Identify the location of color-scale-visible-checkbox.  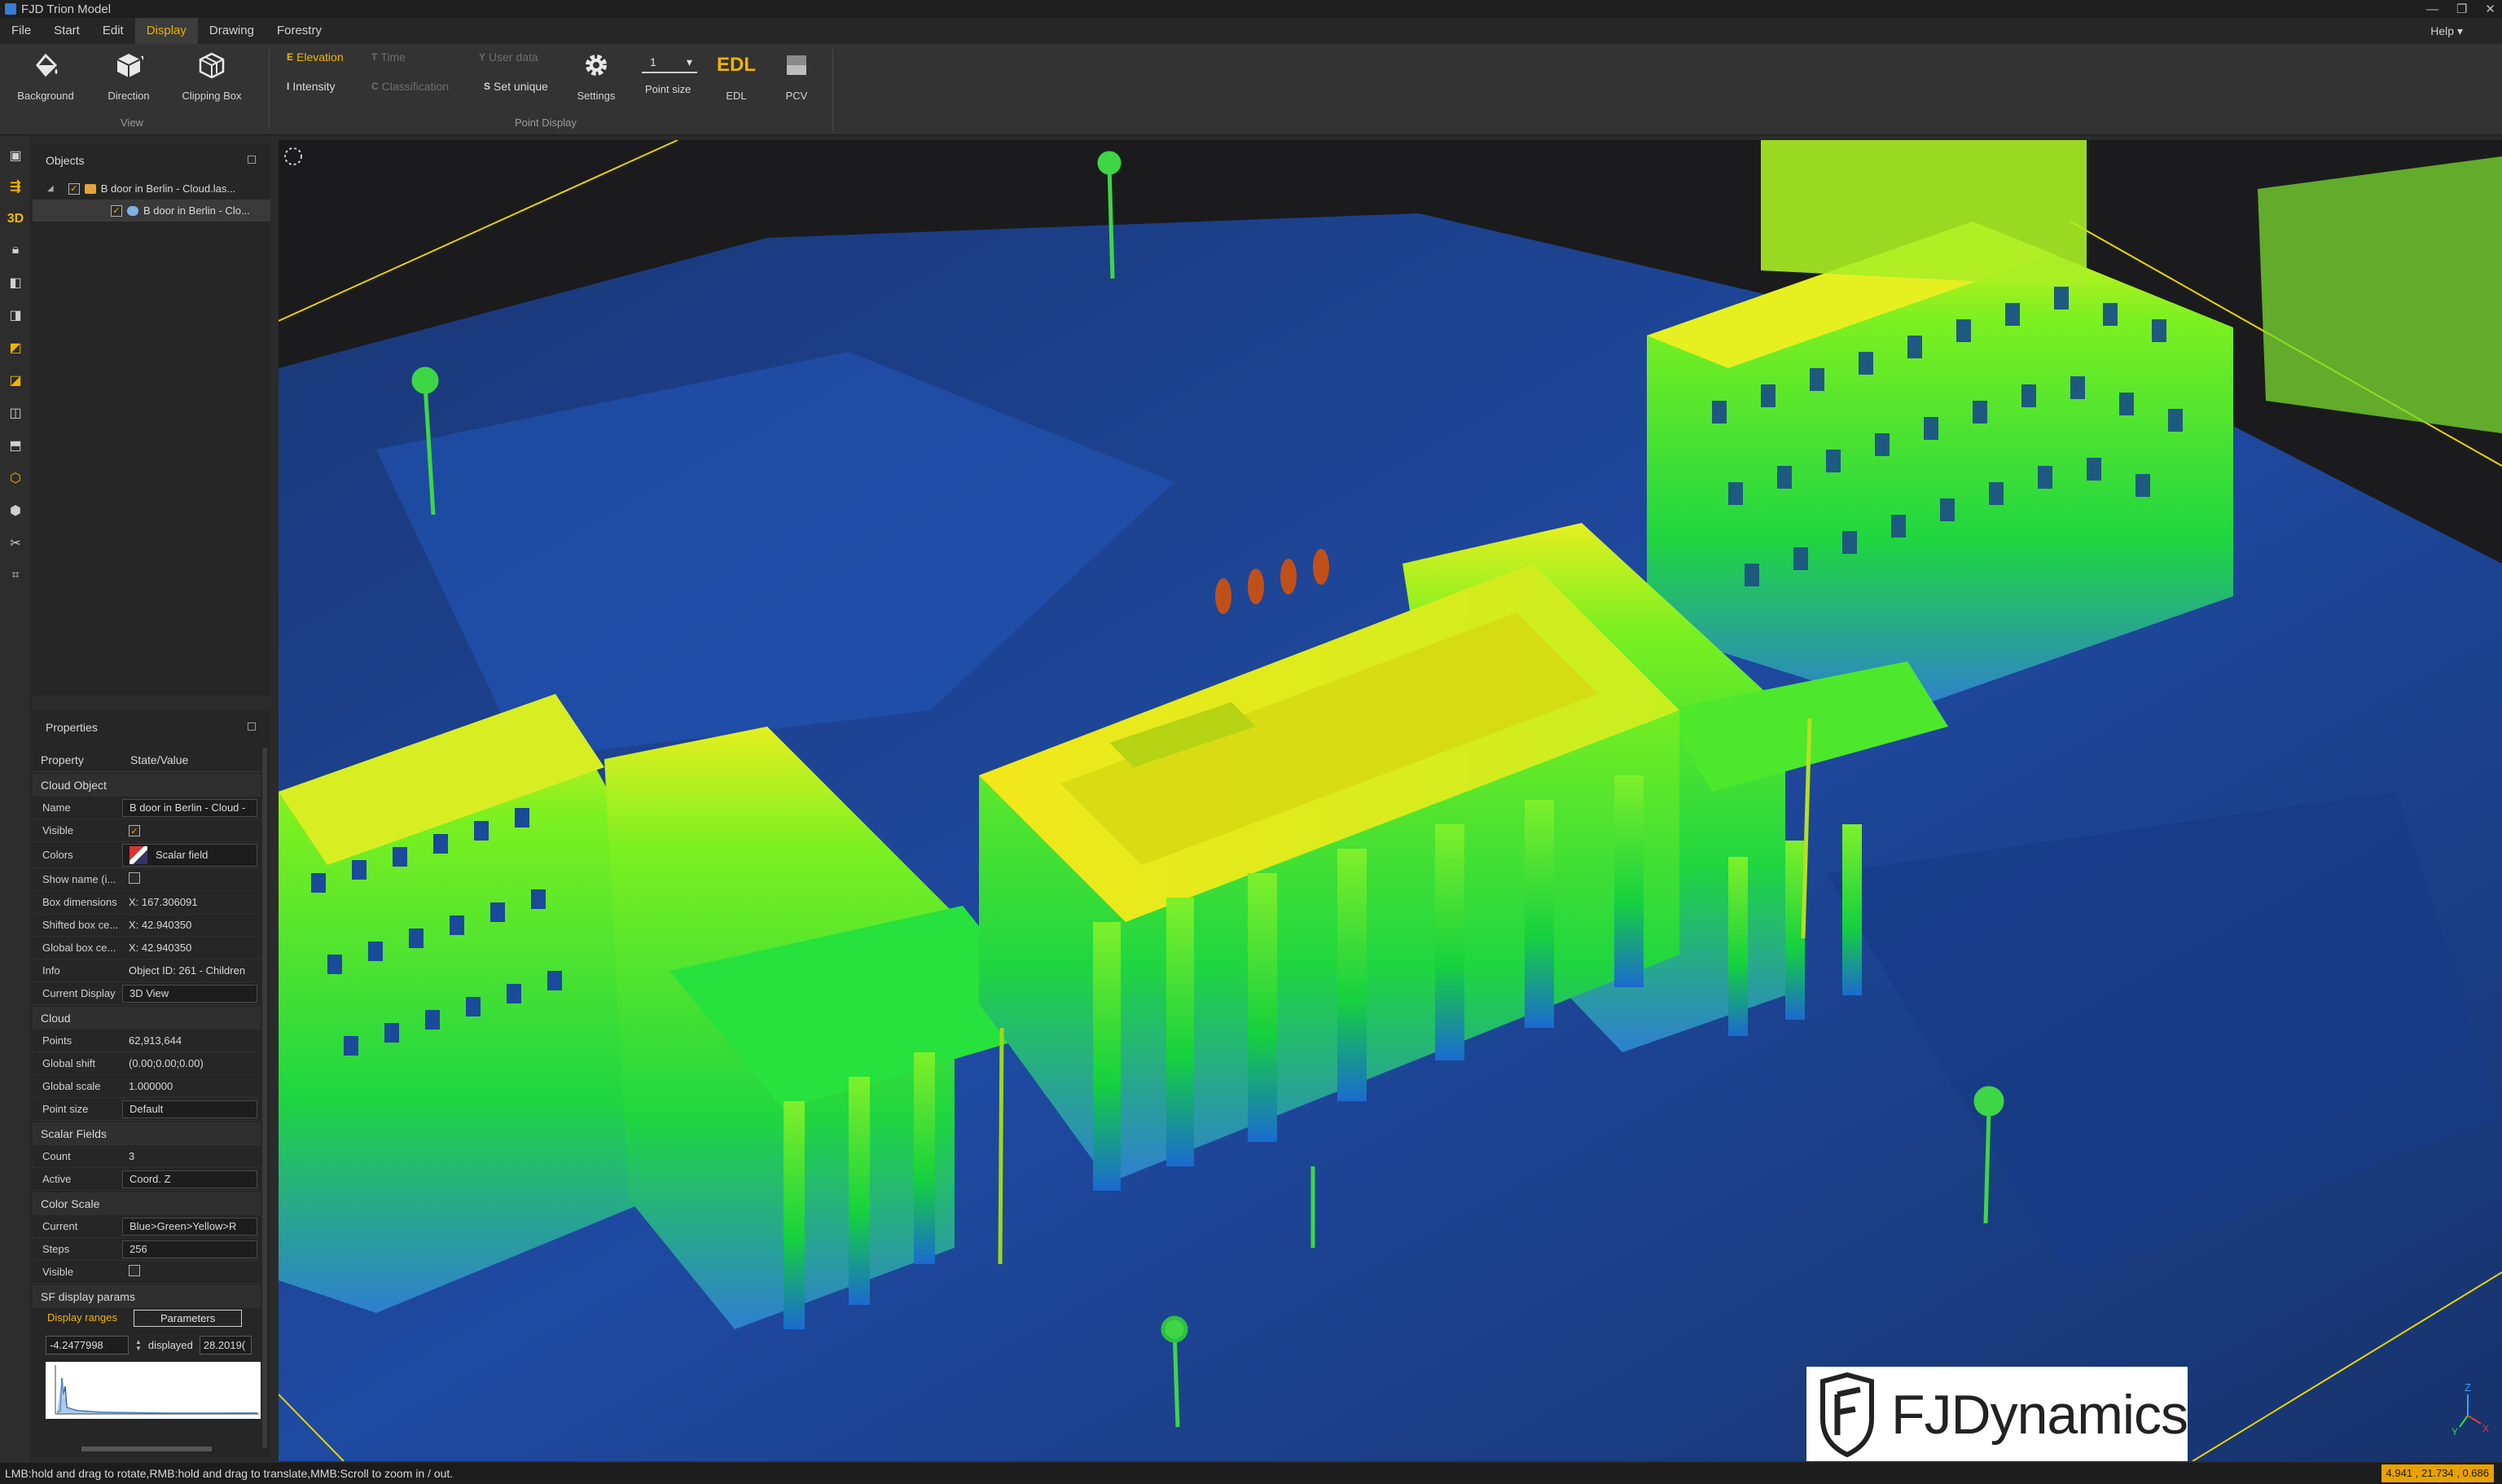
(134, 1270).